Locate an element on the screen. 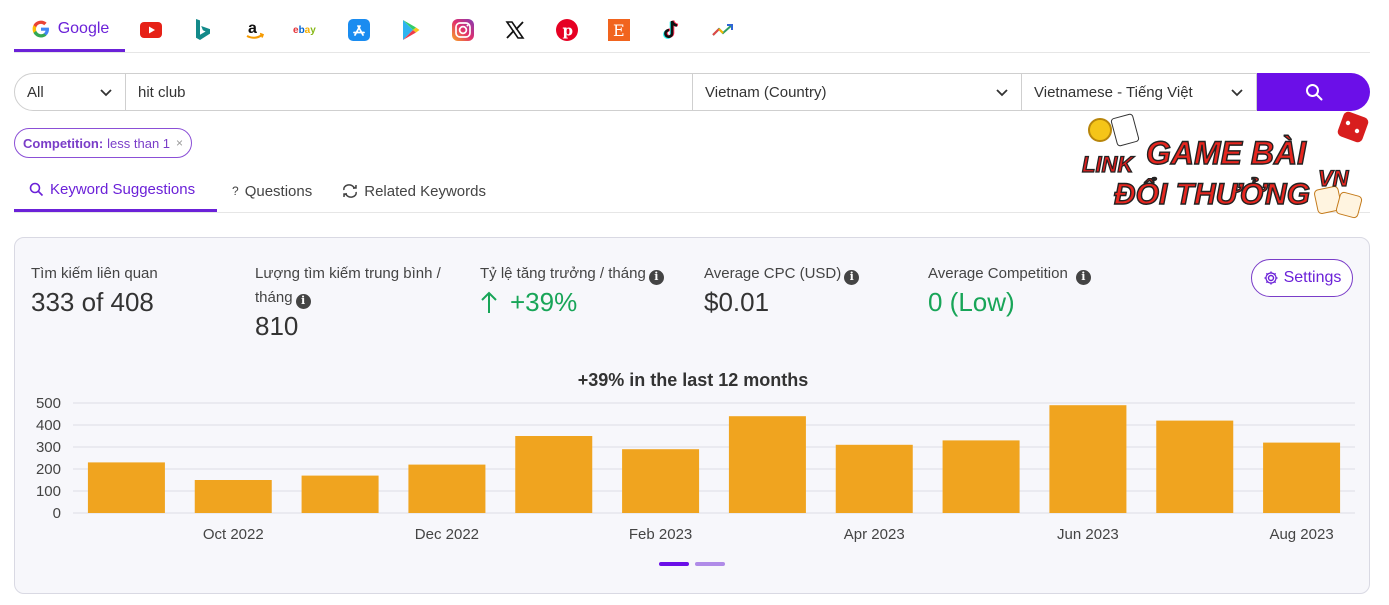 Image resolution: width=1389 pixels, height=605 pixels. x-tick-label: Dec 2022 is located at coordinates (447, 534).